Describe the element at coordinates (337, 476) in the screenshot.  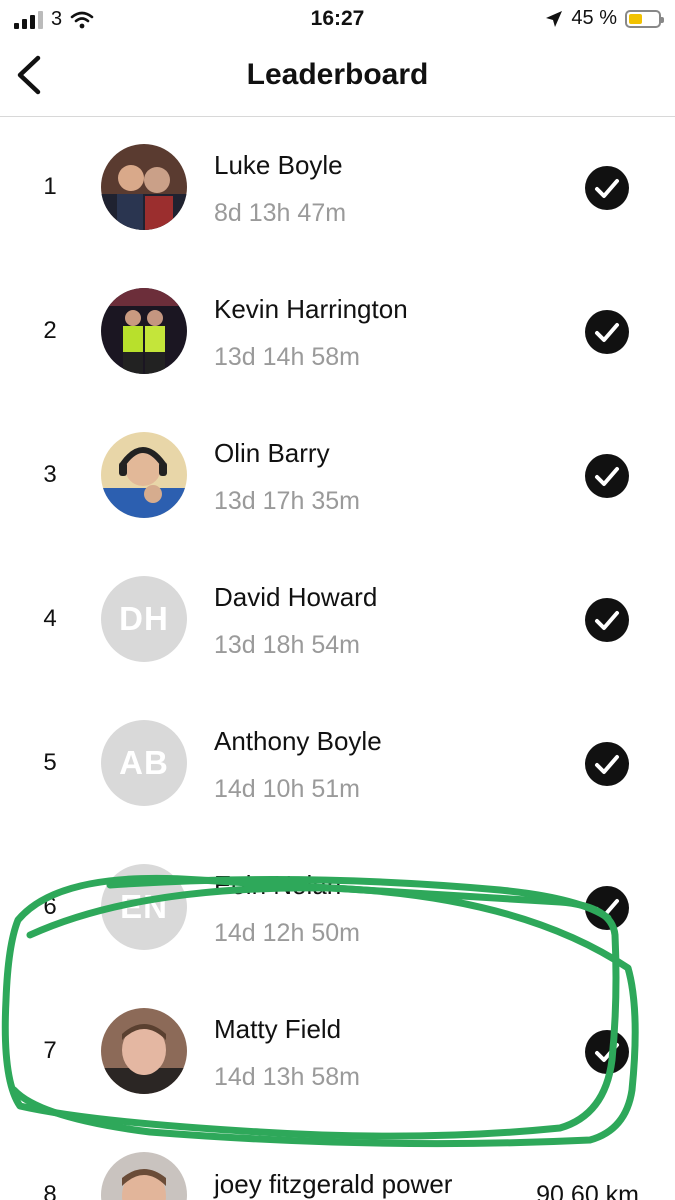
I see `leaderboard-row: 3 Olin Barry 13d 17h 35m` at that location.